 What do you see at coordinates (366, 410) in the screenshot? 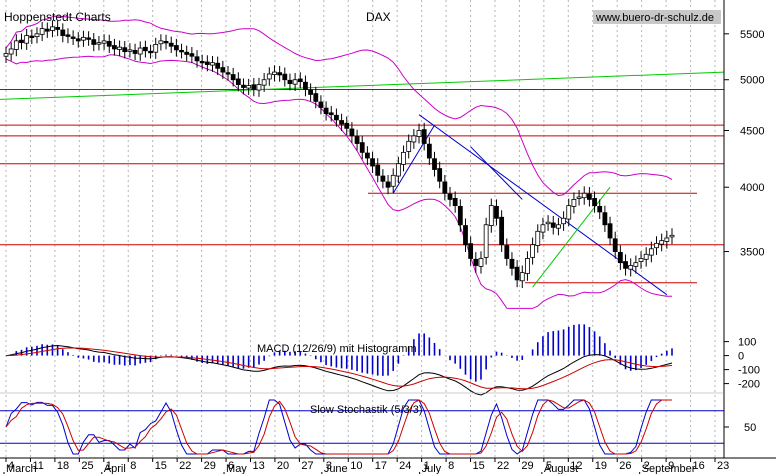
I see `stoch-title: Slow Stochastik (5/3/3)` at bounding box center [366, 410].